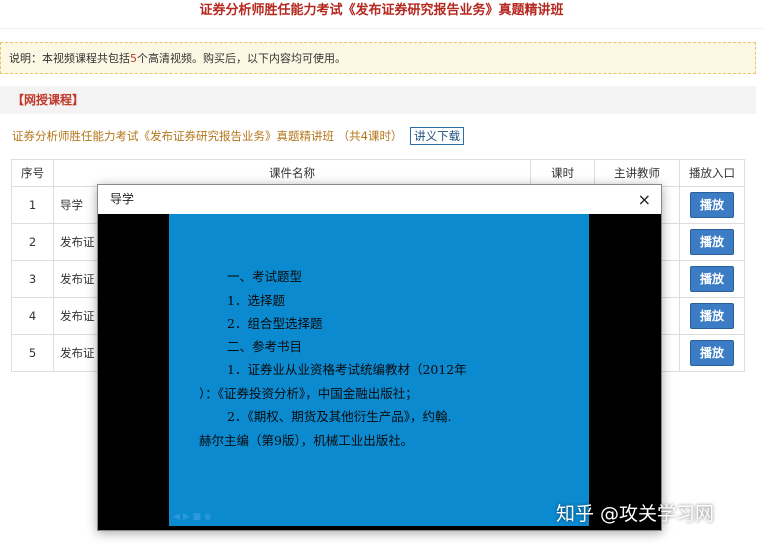  I want to click on row-index: 1, so click(32, 205).